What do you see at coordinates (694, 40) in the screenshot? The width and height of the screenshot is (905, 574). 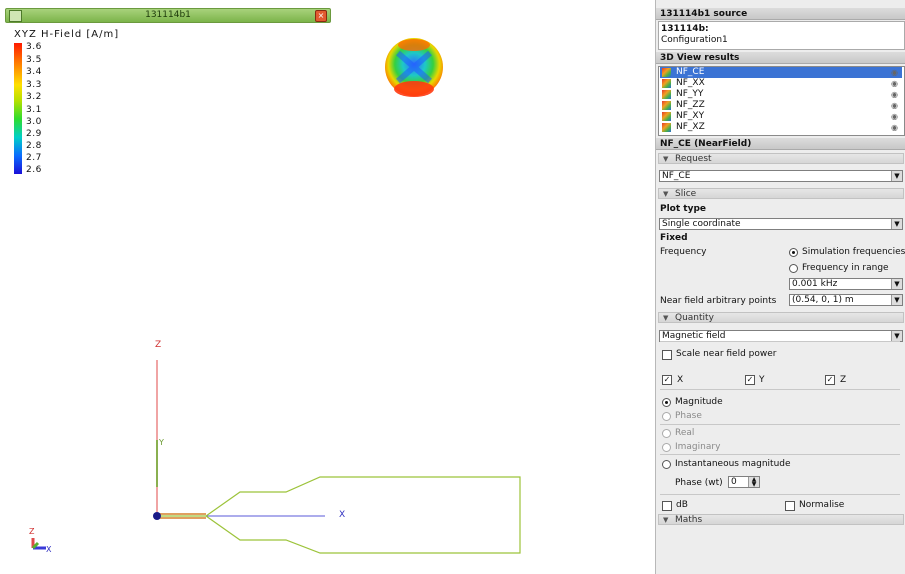 I see `source-config: Configuration1` at bounding box center [694, 40].